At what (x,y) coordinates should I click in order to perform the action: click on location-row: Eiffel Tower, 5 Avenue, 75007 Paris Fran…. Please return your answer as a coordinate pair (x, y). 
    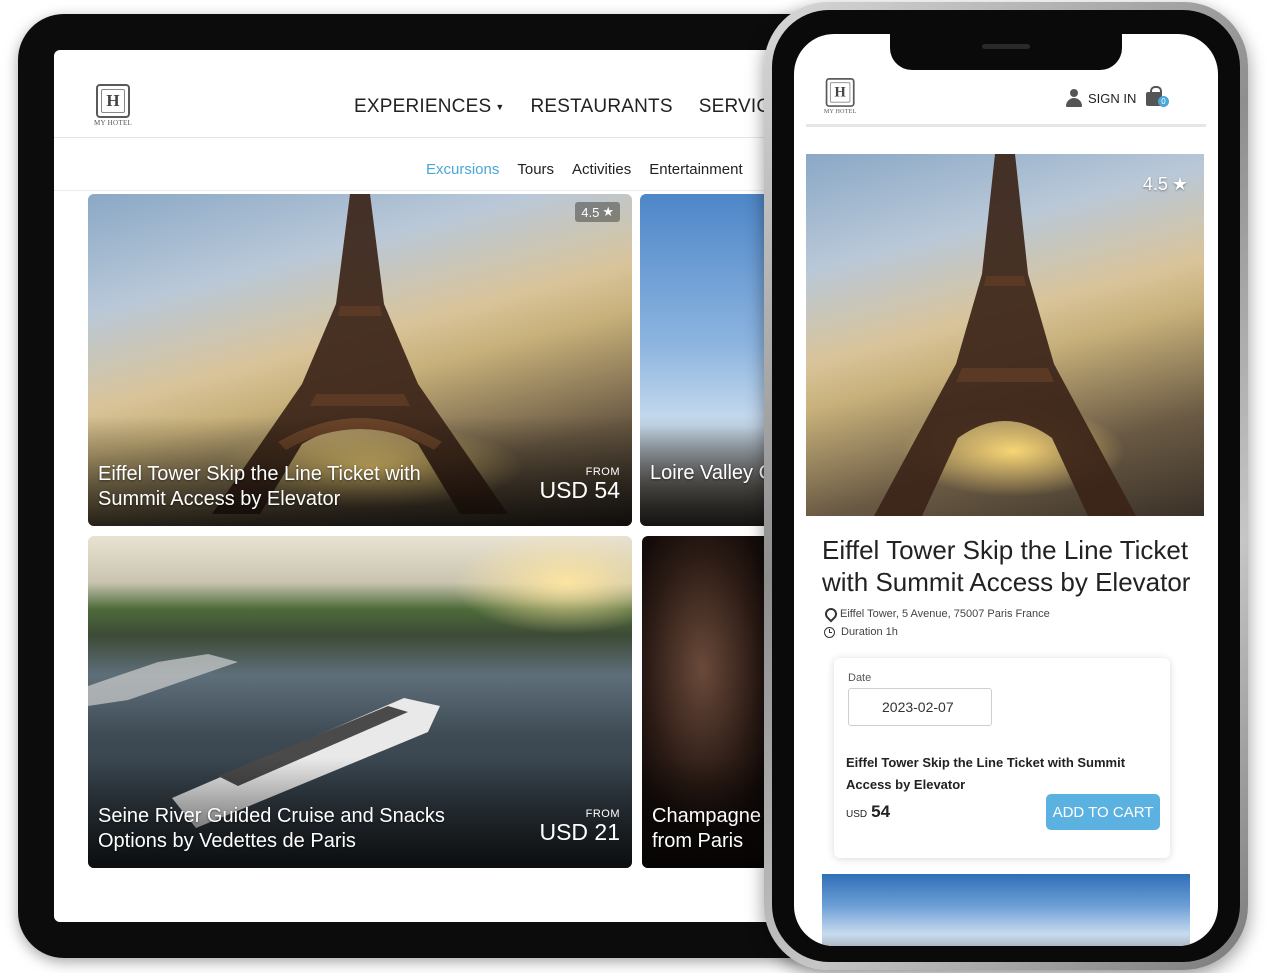
    Looking at the image, I should click on (937, 614).